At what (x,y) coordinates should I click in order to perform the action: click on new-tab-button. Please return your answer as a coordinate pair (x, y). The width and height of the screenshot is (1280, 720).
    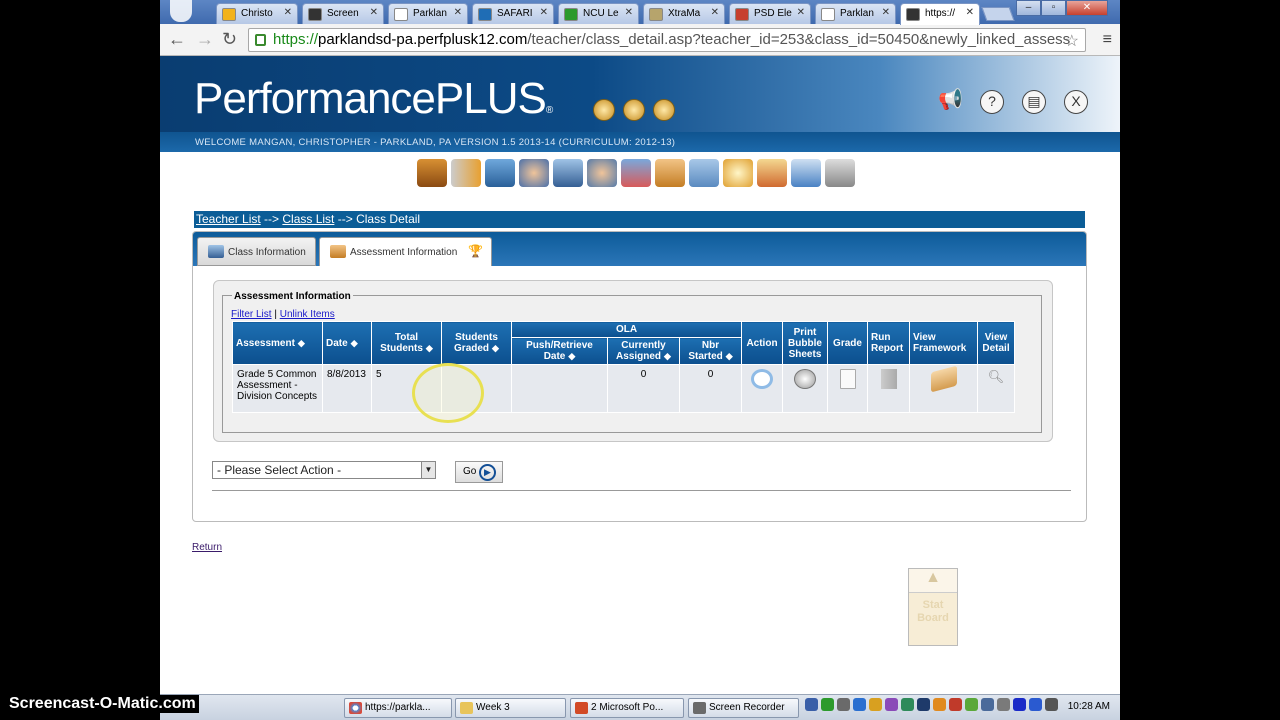
    Looking at the image, I should click on (998, 14).